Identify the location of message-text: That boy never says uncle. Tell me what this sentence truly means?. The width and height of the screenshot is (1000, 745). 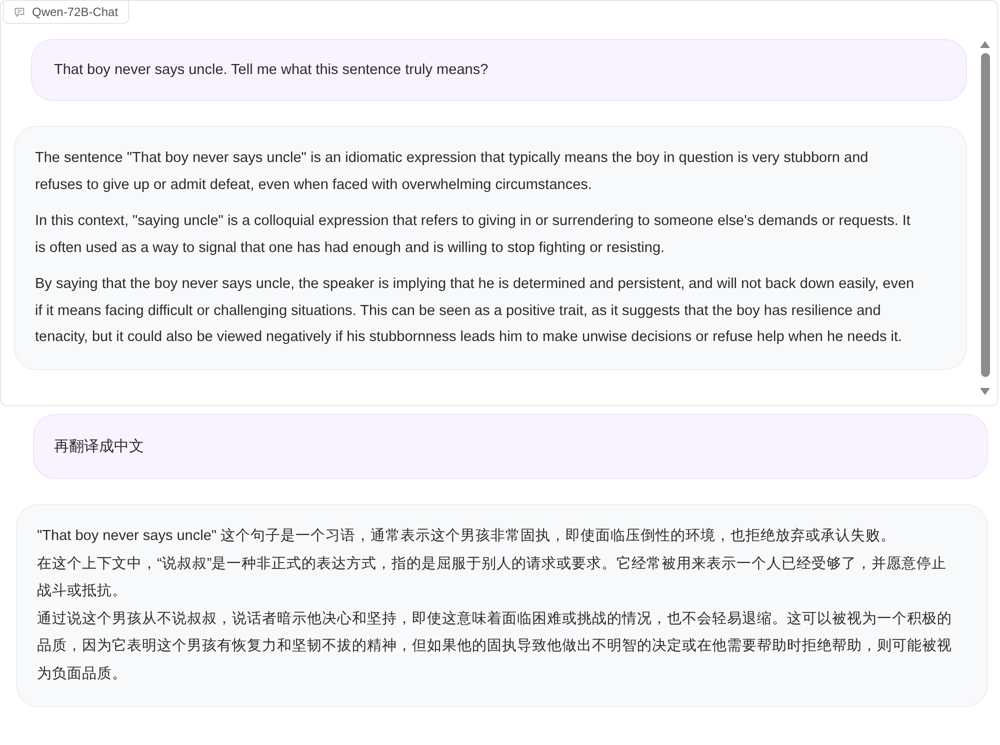
(272, 70).